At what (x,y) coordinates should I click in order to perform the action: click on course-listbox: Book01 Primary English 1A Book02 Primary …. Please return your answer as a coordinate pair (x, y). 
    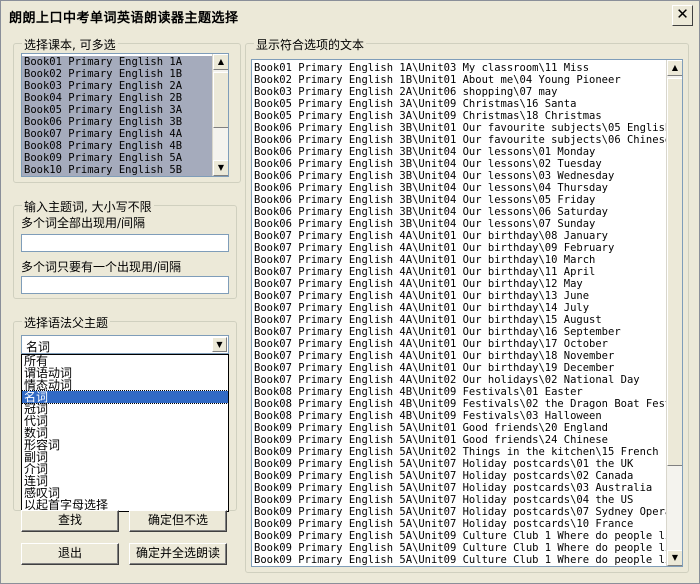
    Looking at the image, I should click on (125, 115).